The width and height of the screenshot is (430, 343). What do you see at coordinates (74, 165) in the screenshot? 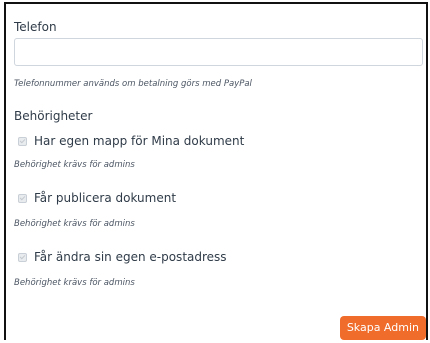
I see `own-folder-hint: Behörighet krävs för admins` at bounding box center [74, 165].